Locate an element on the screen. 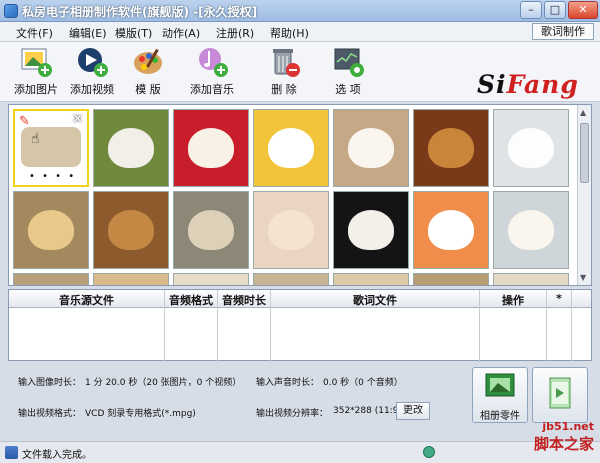  watermark-name: 脚本之家 is located at coordinates (563, 444).